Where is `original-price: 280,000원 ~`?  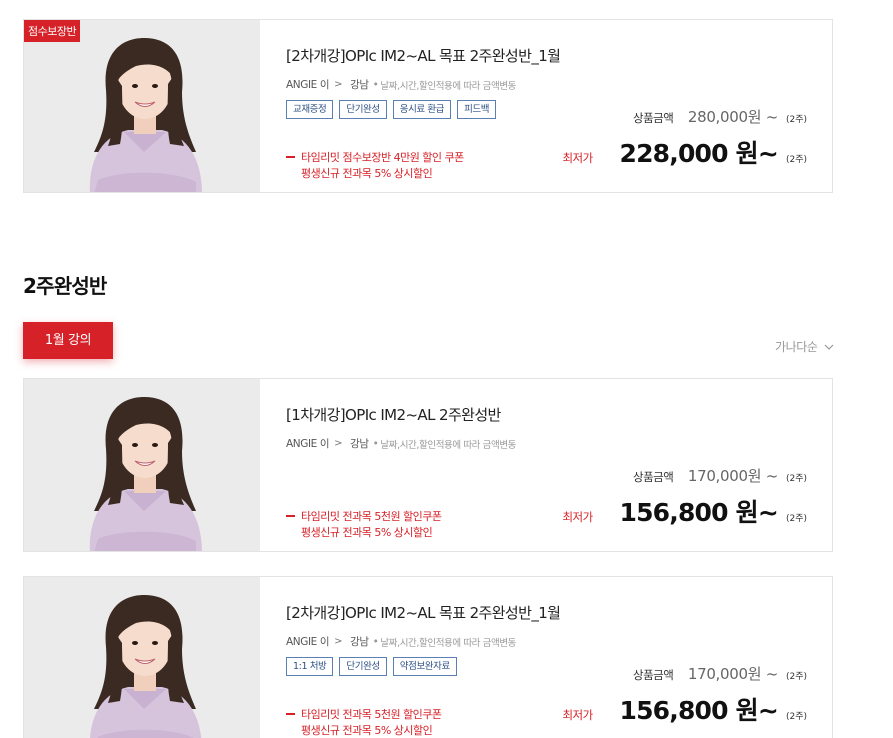 original-price: 280,000원 ~ is located at coordinates (732, 117).